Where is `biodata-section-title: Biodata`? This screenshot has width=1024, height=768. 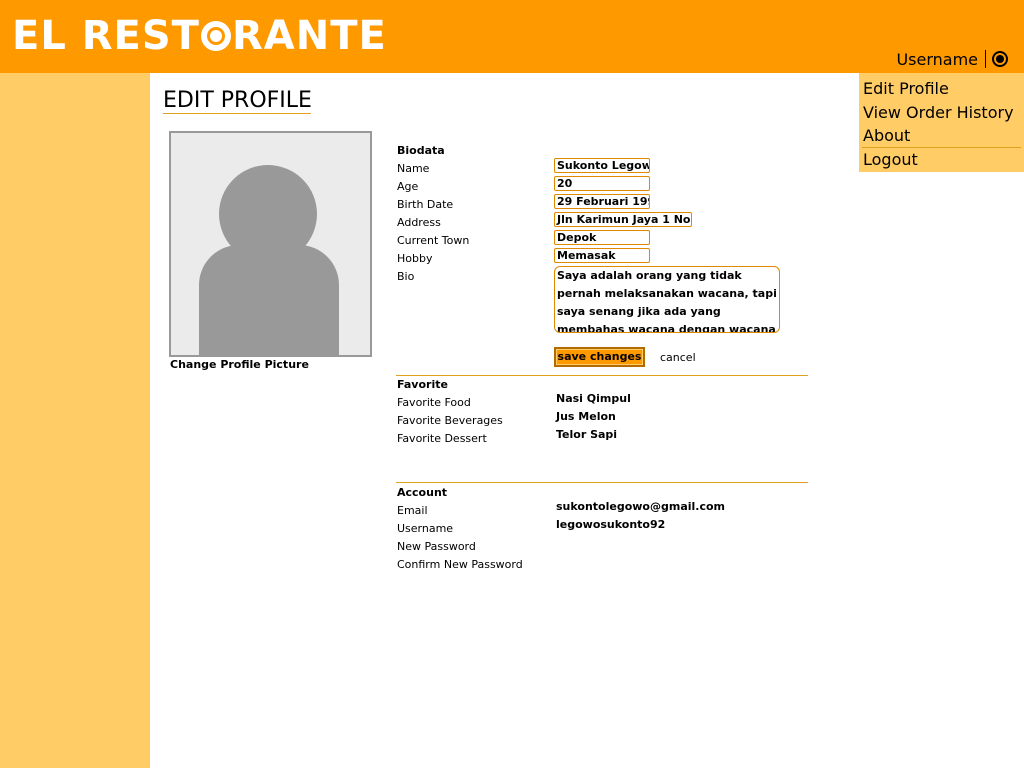 biodata-section-title: Biodata is located at coordinates (421, 150).